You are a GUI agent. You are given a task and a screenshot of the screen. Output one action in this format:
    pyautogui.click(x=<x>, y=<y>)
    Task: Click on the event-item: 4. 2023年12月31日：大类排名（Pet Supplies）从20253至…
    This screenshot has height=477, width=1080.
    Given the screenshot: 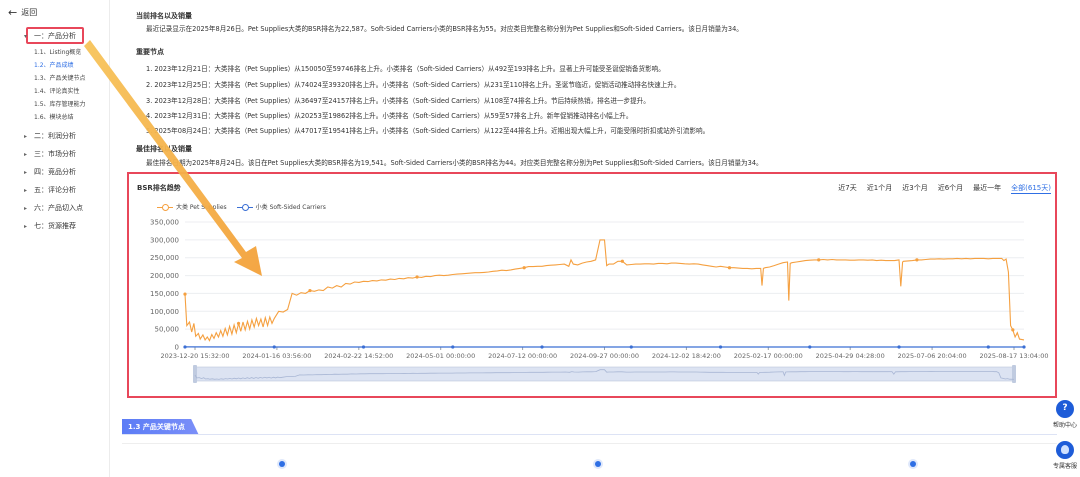 What is the action you would take?
    pyautogui.click(x=389, y=116)
    